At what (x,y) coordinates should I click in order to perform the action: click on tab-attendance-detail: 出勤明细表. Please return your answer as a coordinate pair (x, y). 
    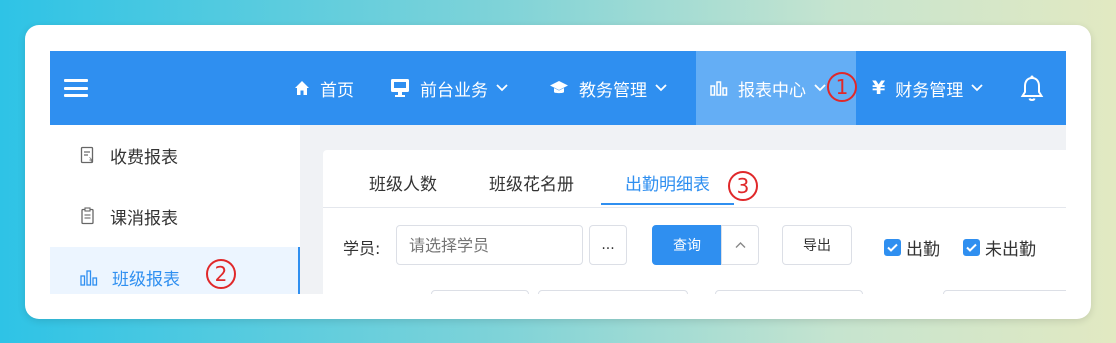
    Looking at the image, I should click on (667, 187).